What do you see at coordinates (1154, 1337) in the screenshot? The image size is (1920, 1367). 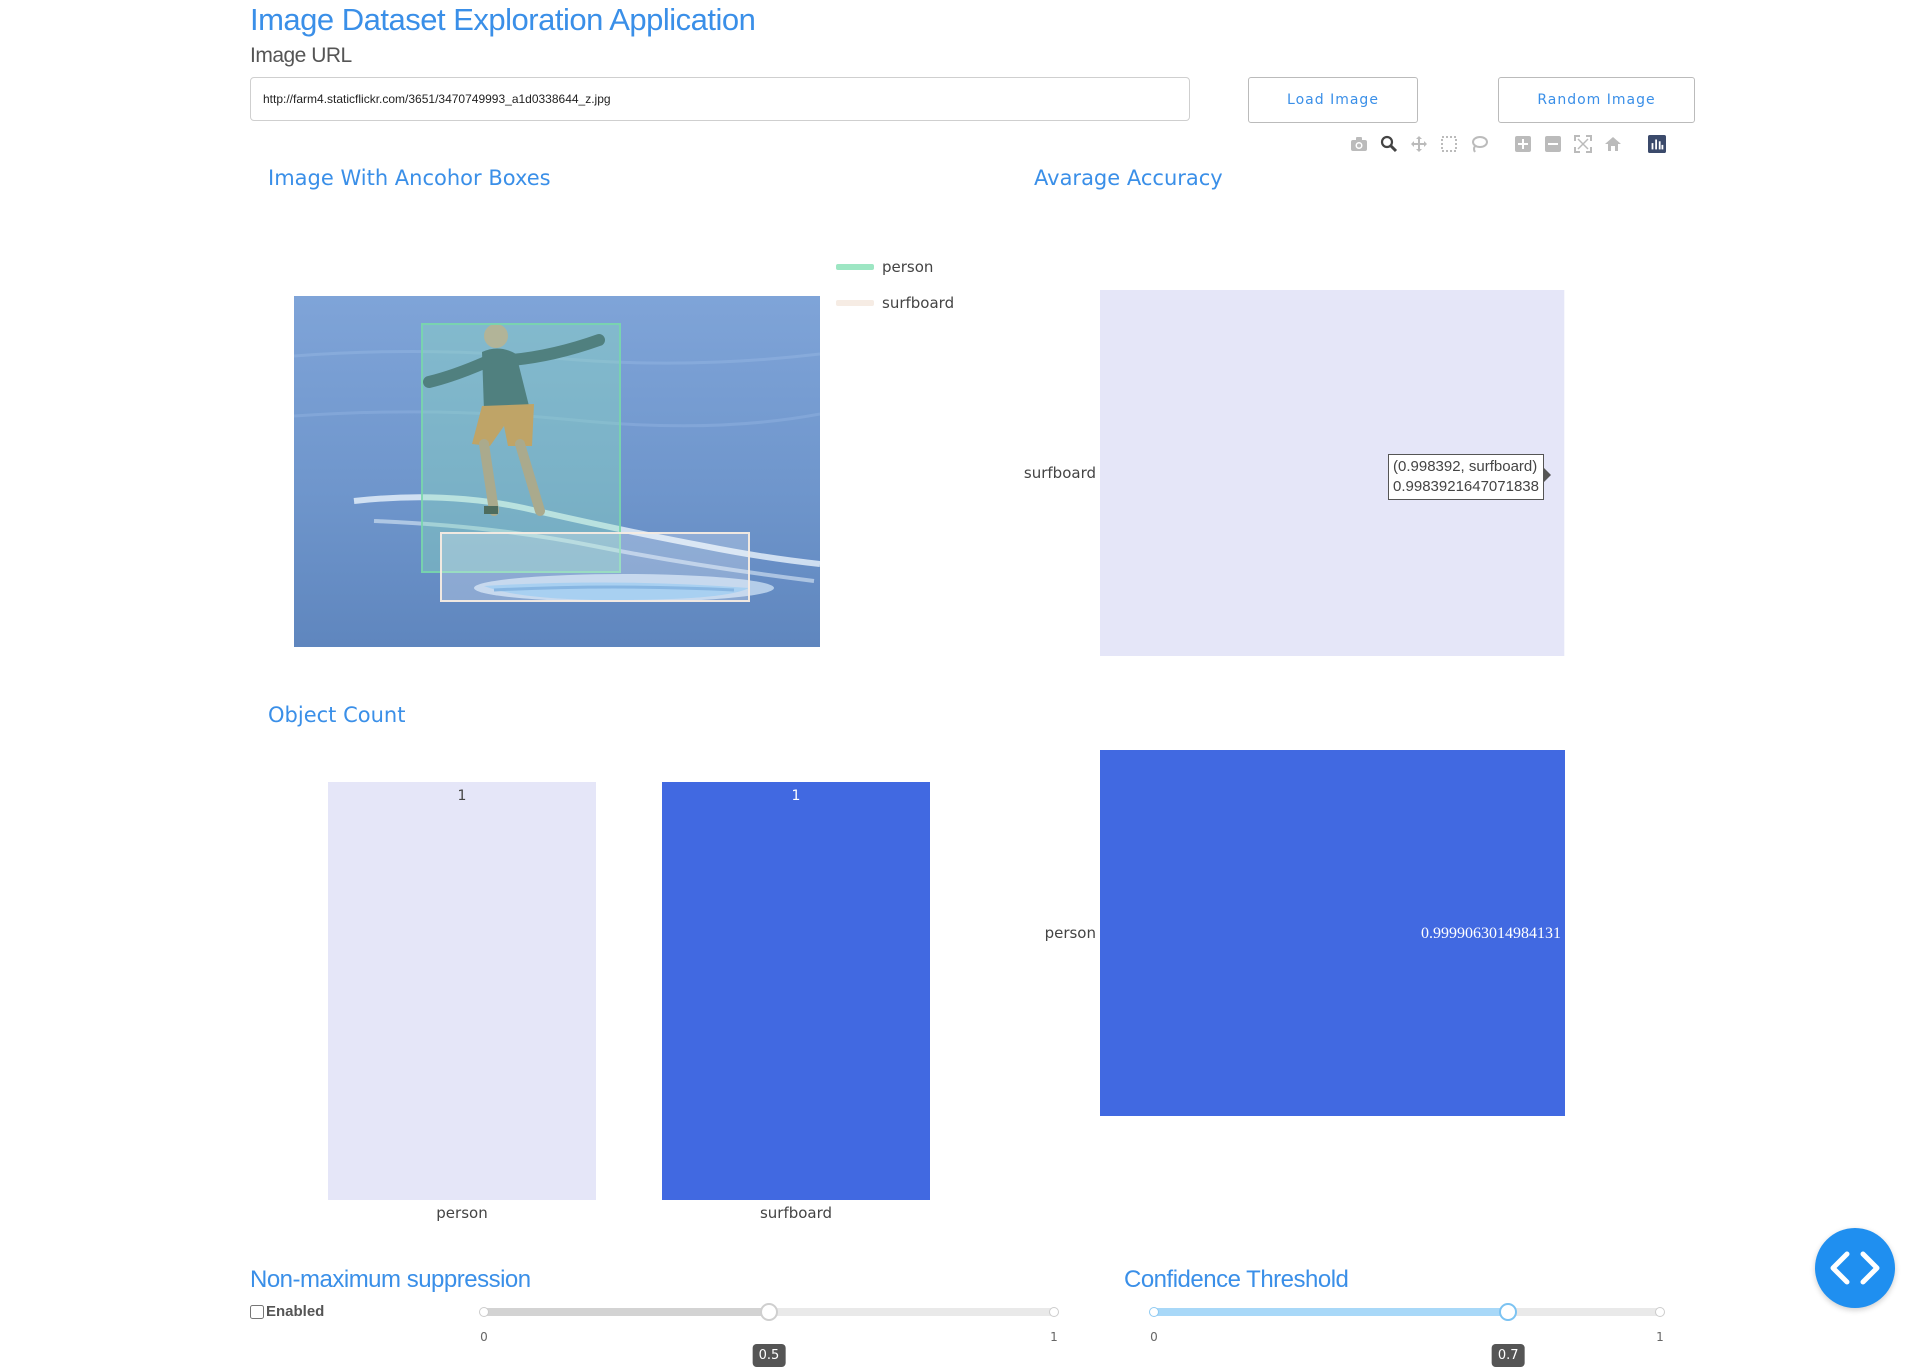 I see `confidence-slider-min-label: 0` at bounding box center [1154, 1337].